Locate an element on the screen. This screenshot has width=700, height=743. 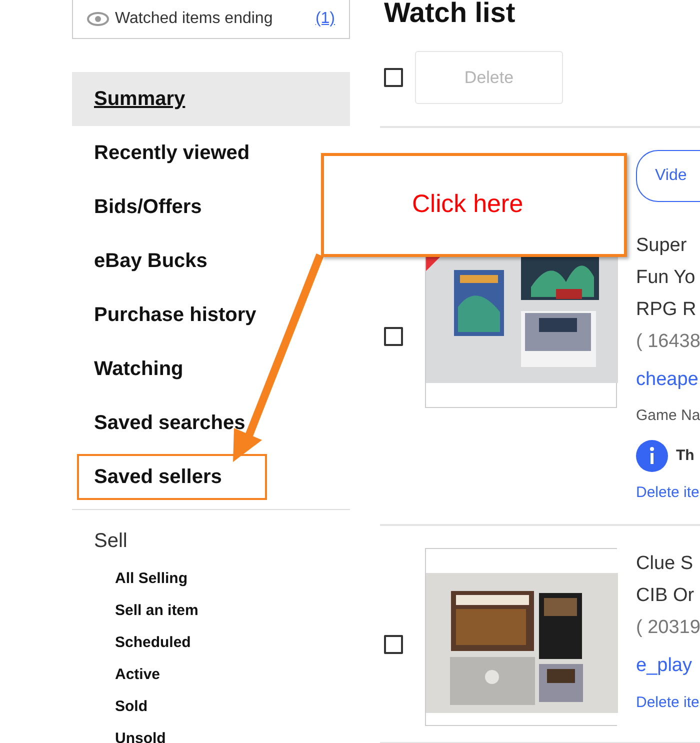
nav-link: Recently viewed is located at coordinates (172, 153).